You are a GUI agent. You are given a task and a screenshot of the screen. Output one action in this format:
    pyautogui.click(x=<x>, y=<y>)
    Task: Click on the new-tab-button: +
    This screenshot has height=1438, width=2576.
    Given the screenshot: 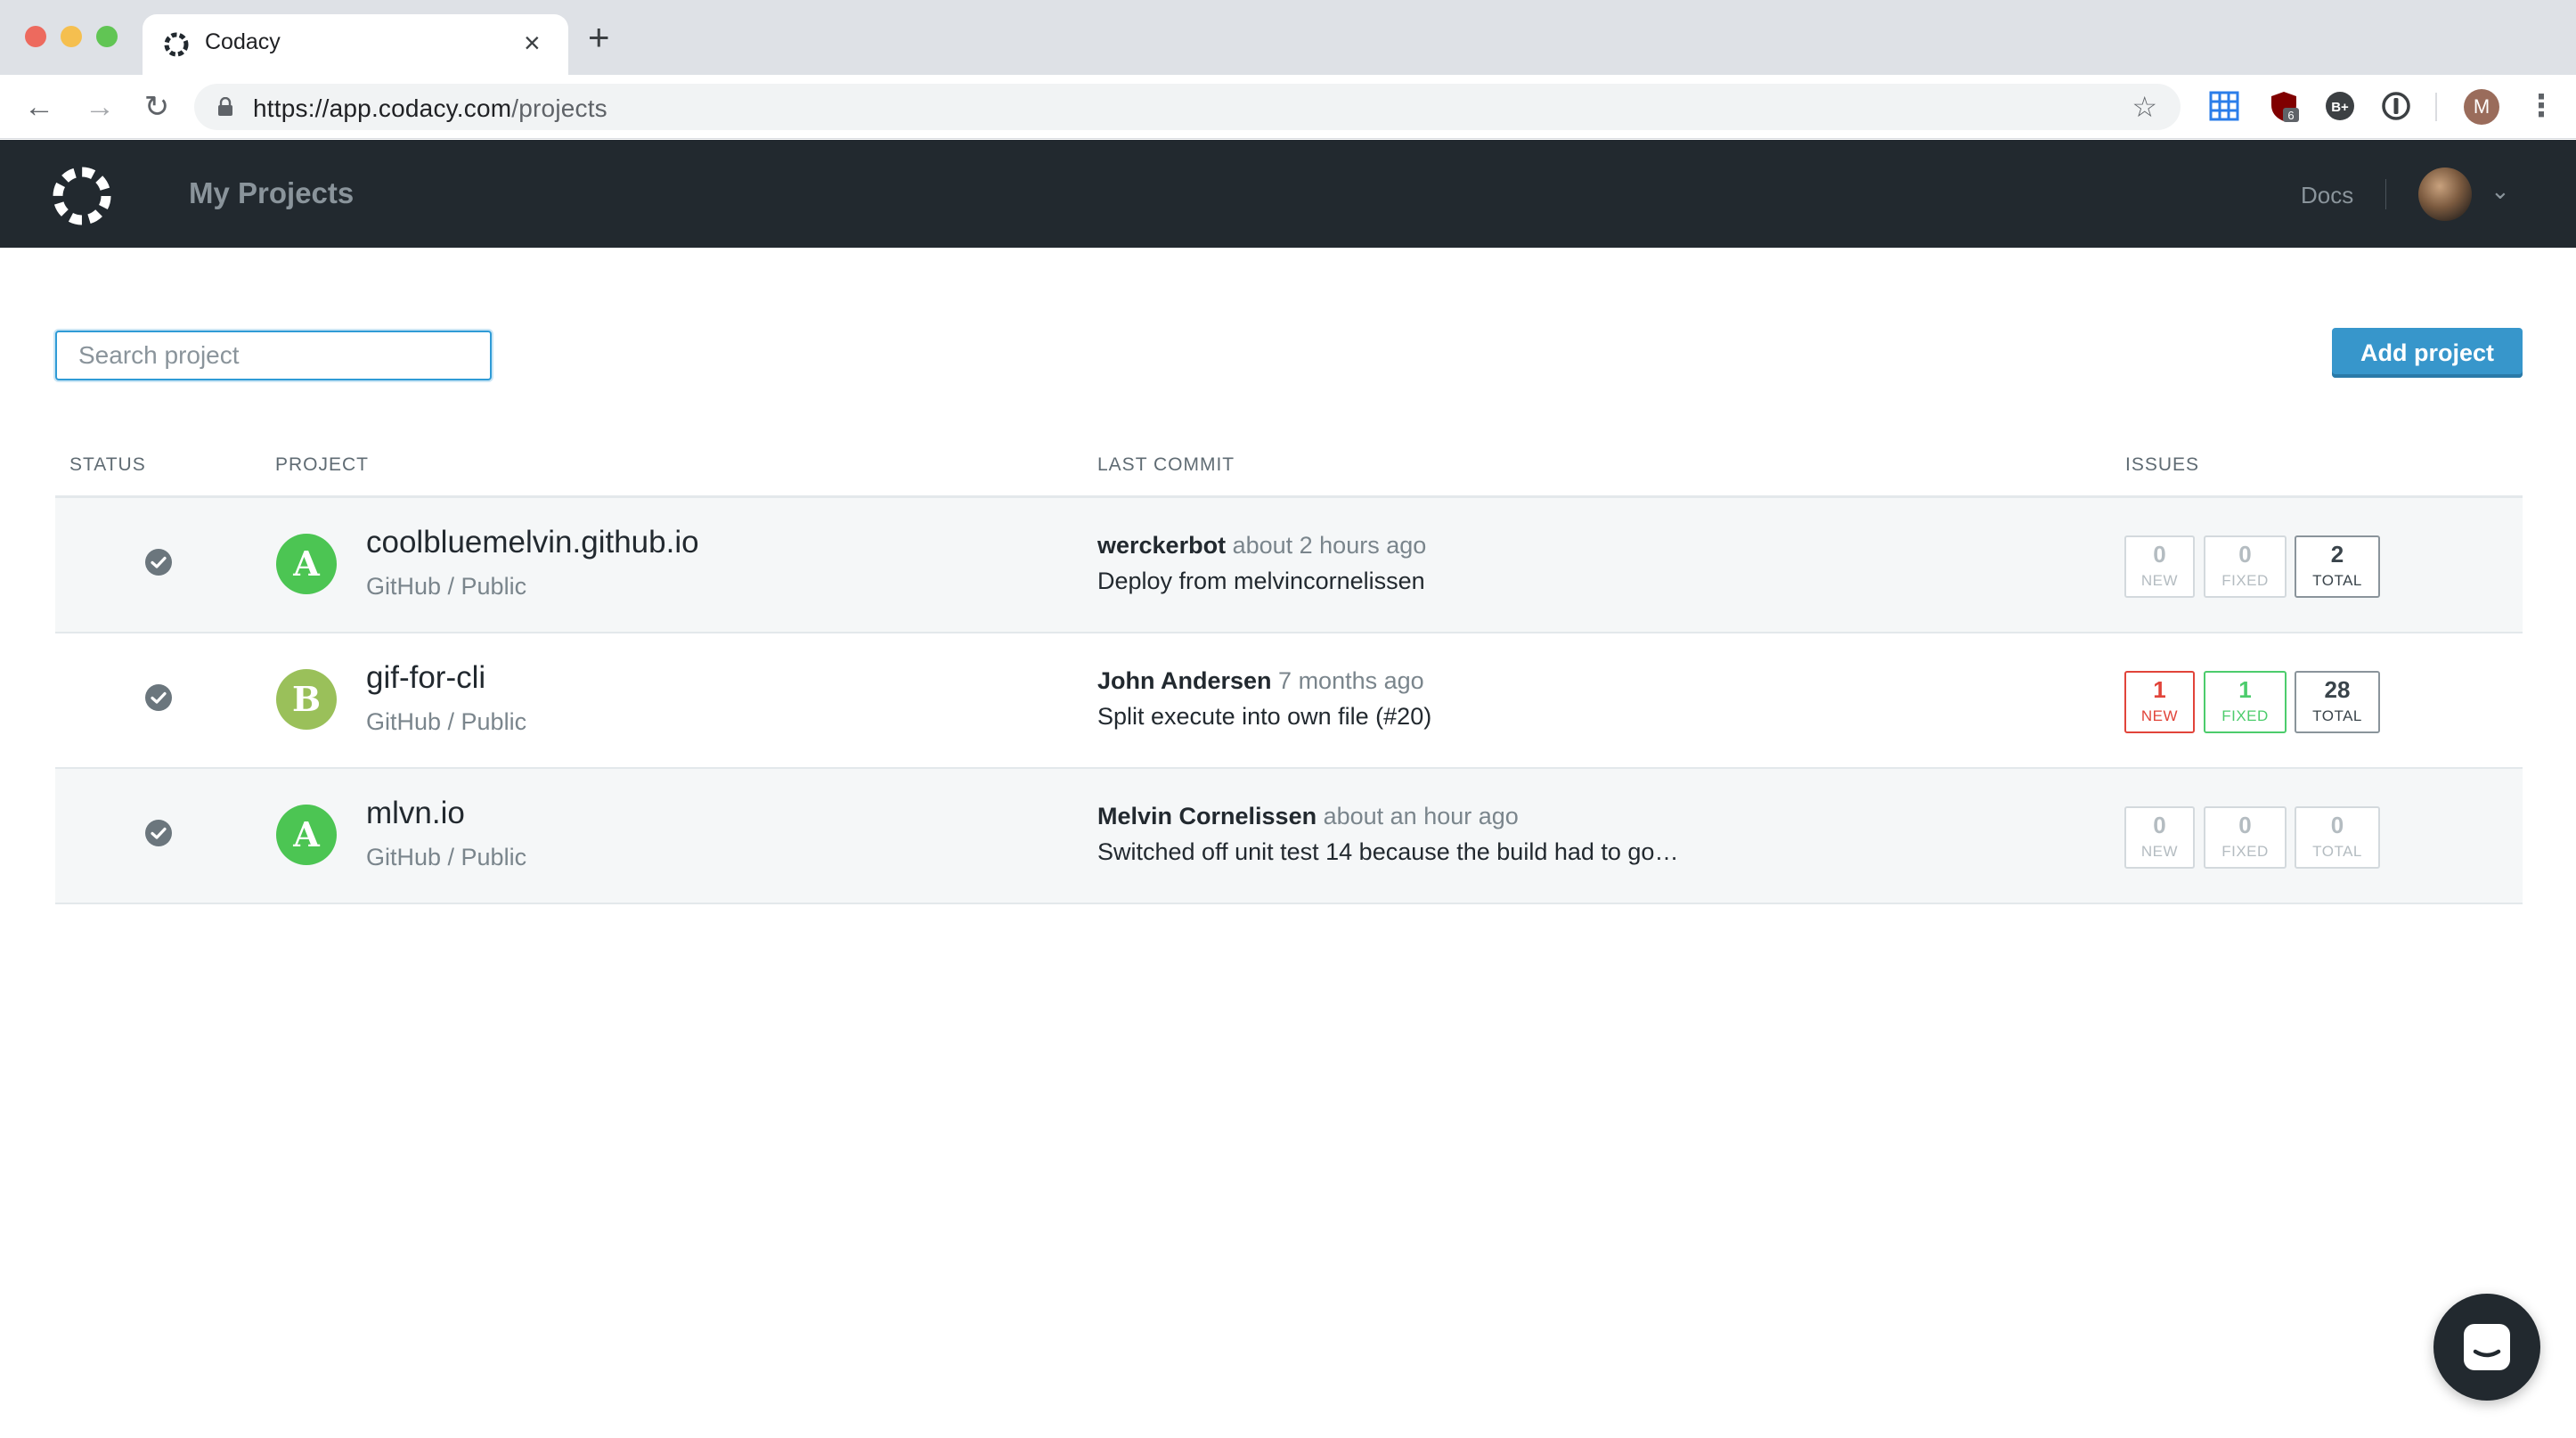 What is the action you would take?
    pyautogui.click(x=599, y=37)
    